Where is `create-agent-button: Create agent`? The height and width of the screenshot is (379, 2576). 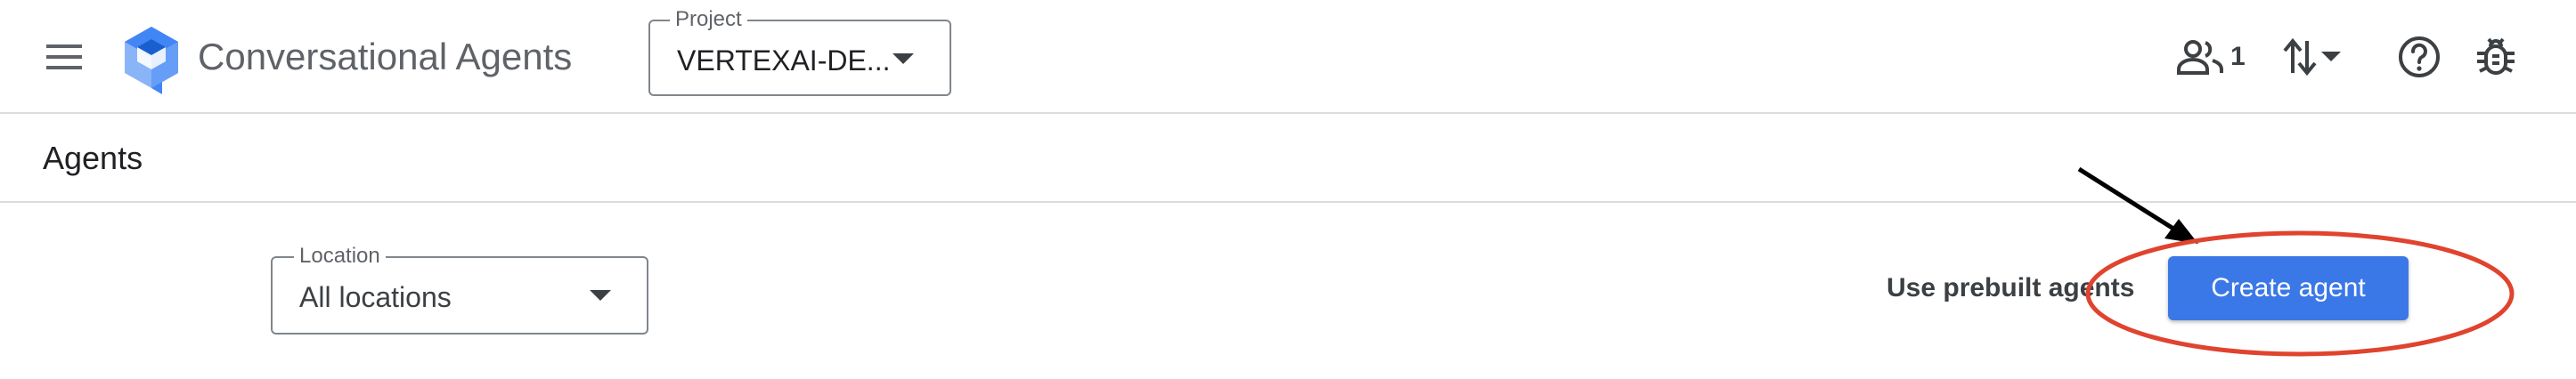 create-agent-button: Create agent is located at coordinates (2289, 288).